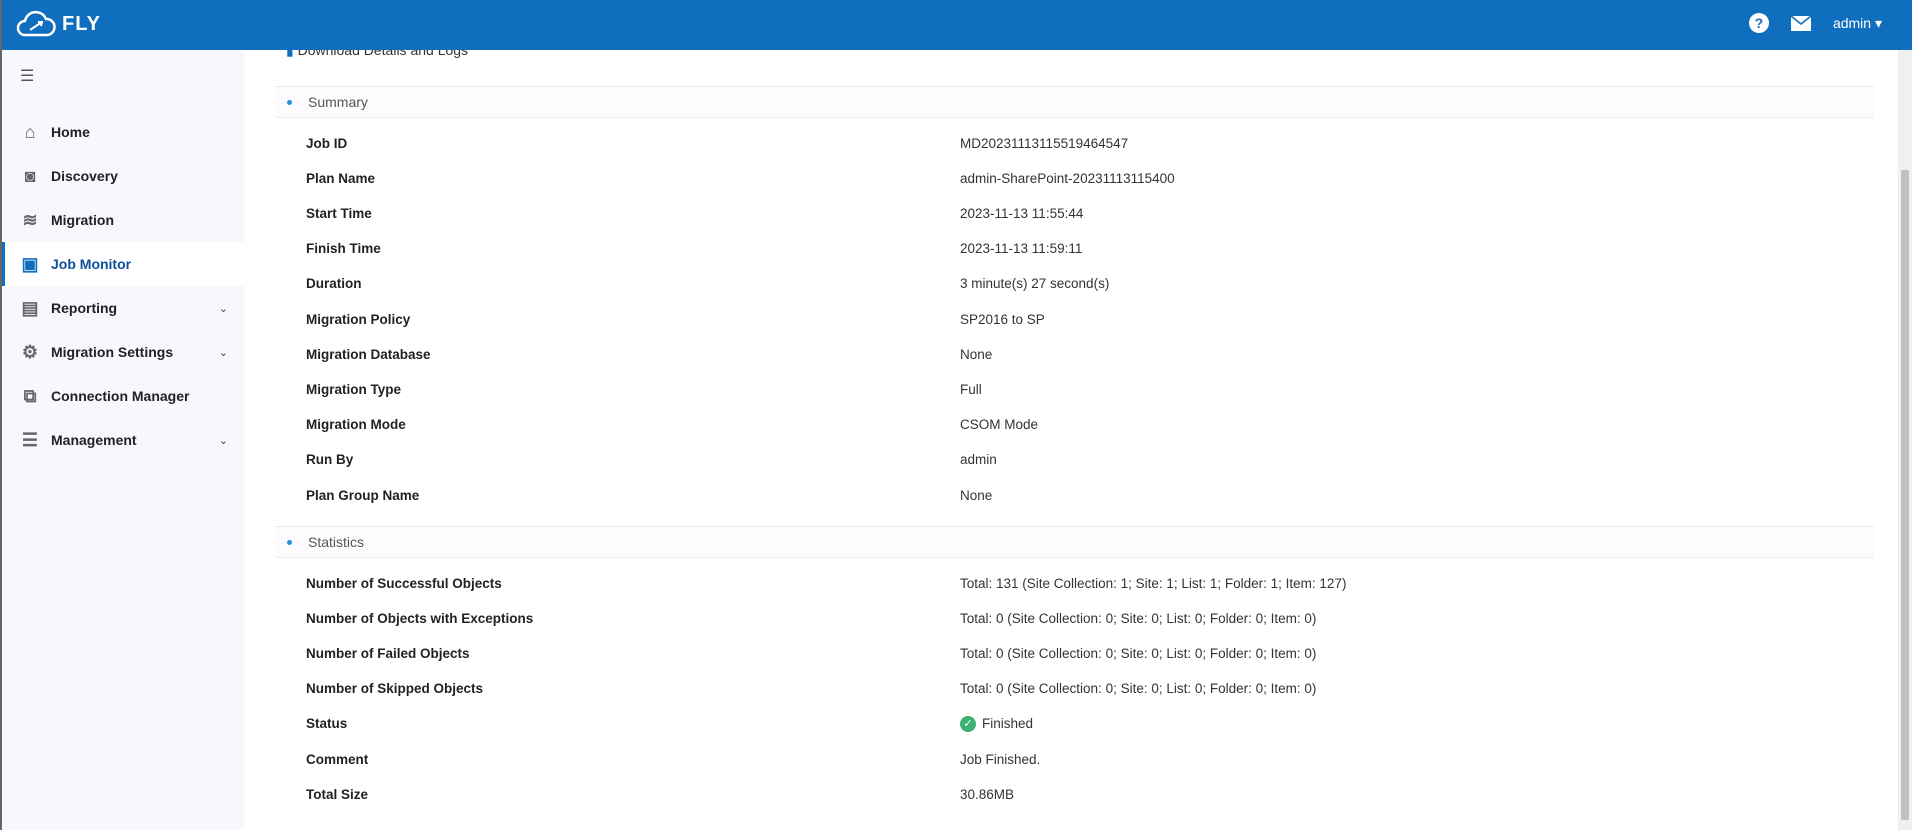 This screenshot has height=830, width=1912. What do you see at coordinates (383, 54) in the screenshot?
I see `download-details-label: Download Details and Logs` at bounding box center [383, 54].